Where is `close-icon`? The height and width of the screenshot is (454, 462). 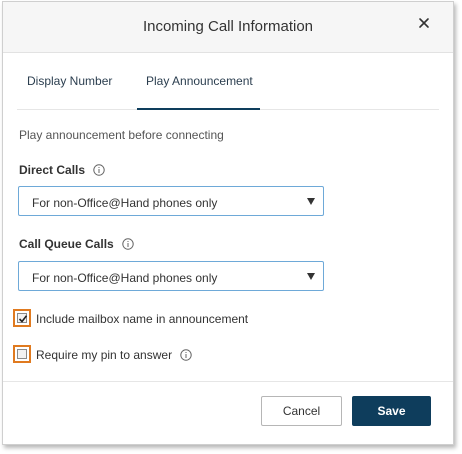
close-icon is located at coordinates (424, 23).